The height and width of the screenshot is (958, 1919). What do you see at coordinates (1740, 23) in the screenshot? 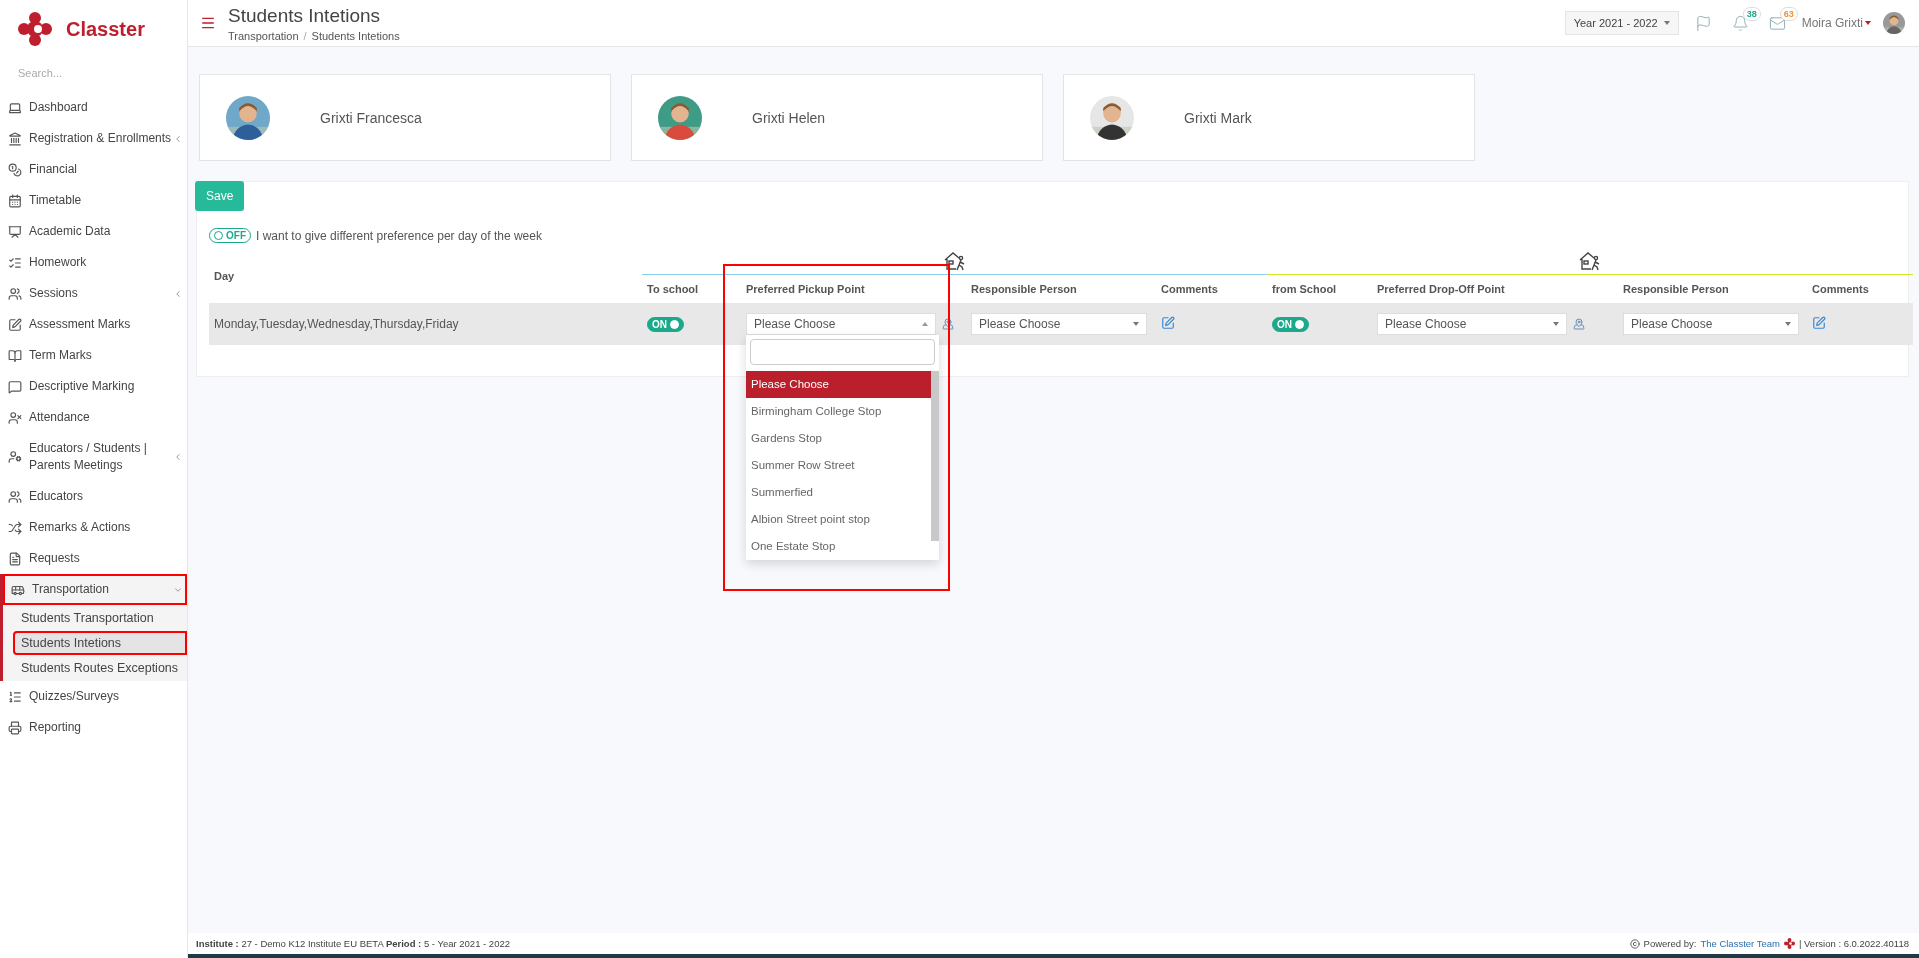
I see `bell-icon` at bounding box center [1740, 23].